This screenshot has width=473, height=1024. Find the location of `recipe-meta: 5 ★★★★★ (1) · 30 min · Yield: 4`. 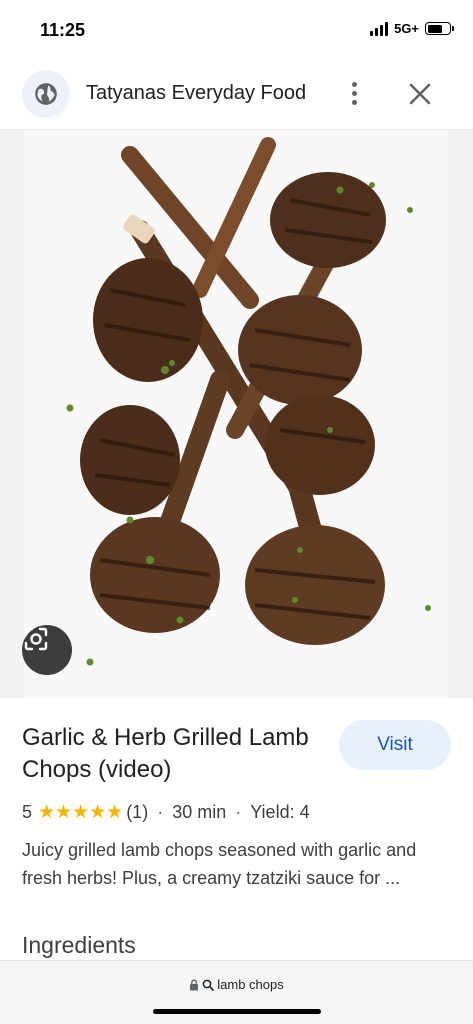

recipe-meta: 5 ★★★★★ (1) · 30 min · Yield: 4 is located at coordinates (166, 812).